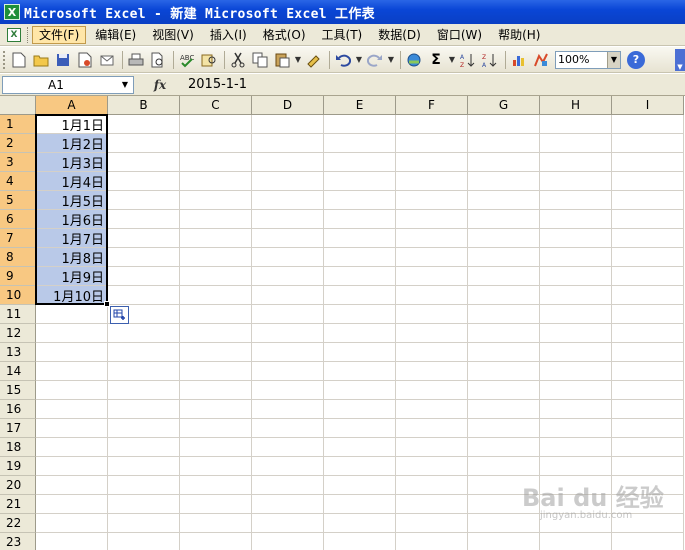 This screenshot has height=550, width=685. I want to click on sort-descending-icon: ZA, so click(490, 60).